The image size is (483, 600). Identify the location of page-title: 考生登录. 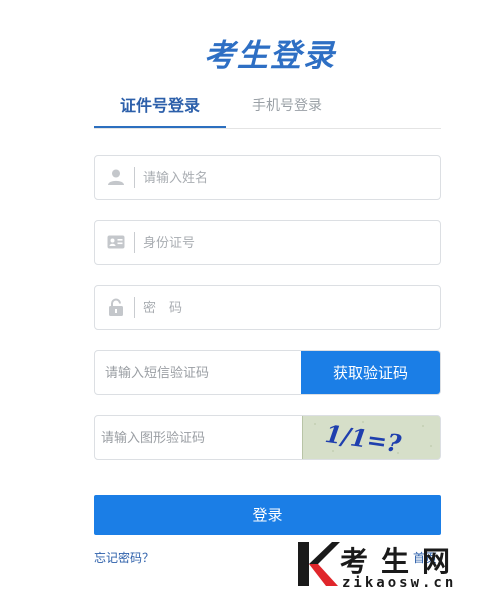
(270, 56).